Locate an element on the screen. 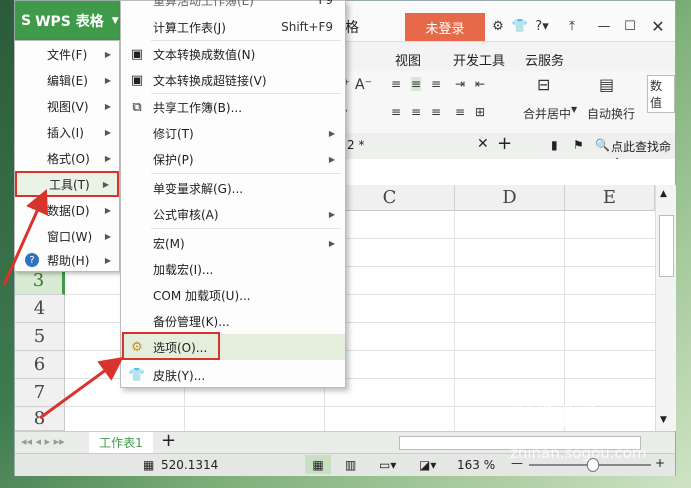 The image size is (691, 488). arrow-to-tools is located at coordinates (25, 237).